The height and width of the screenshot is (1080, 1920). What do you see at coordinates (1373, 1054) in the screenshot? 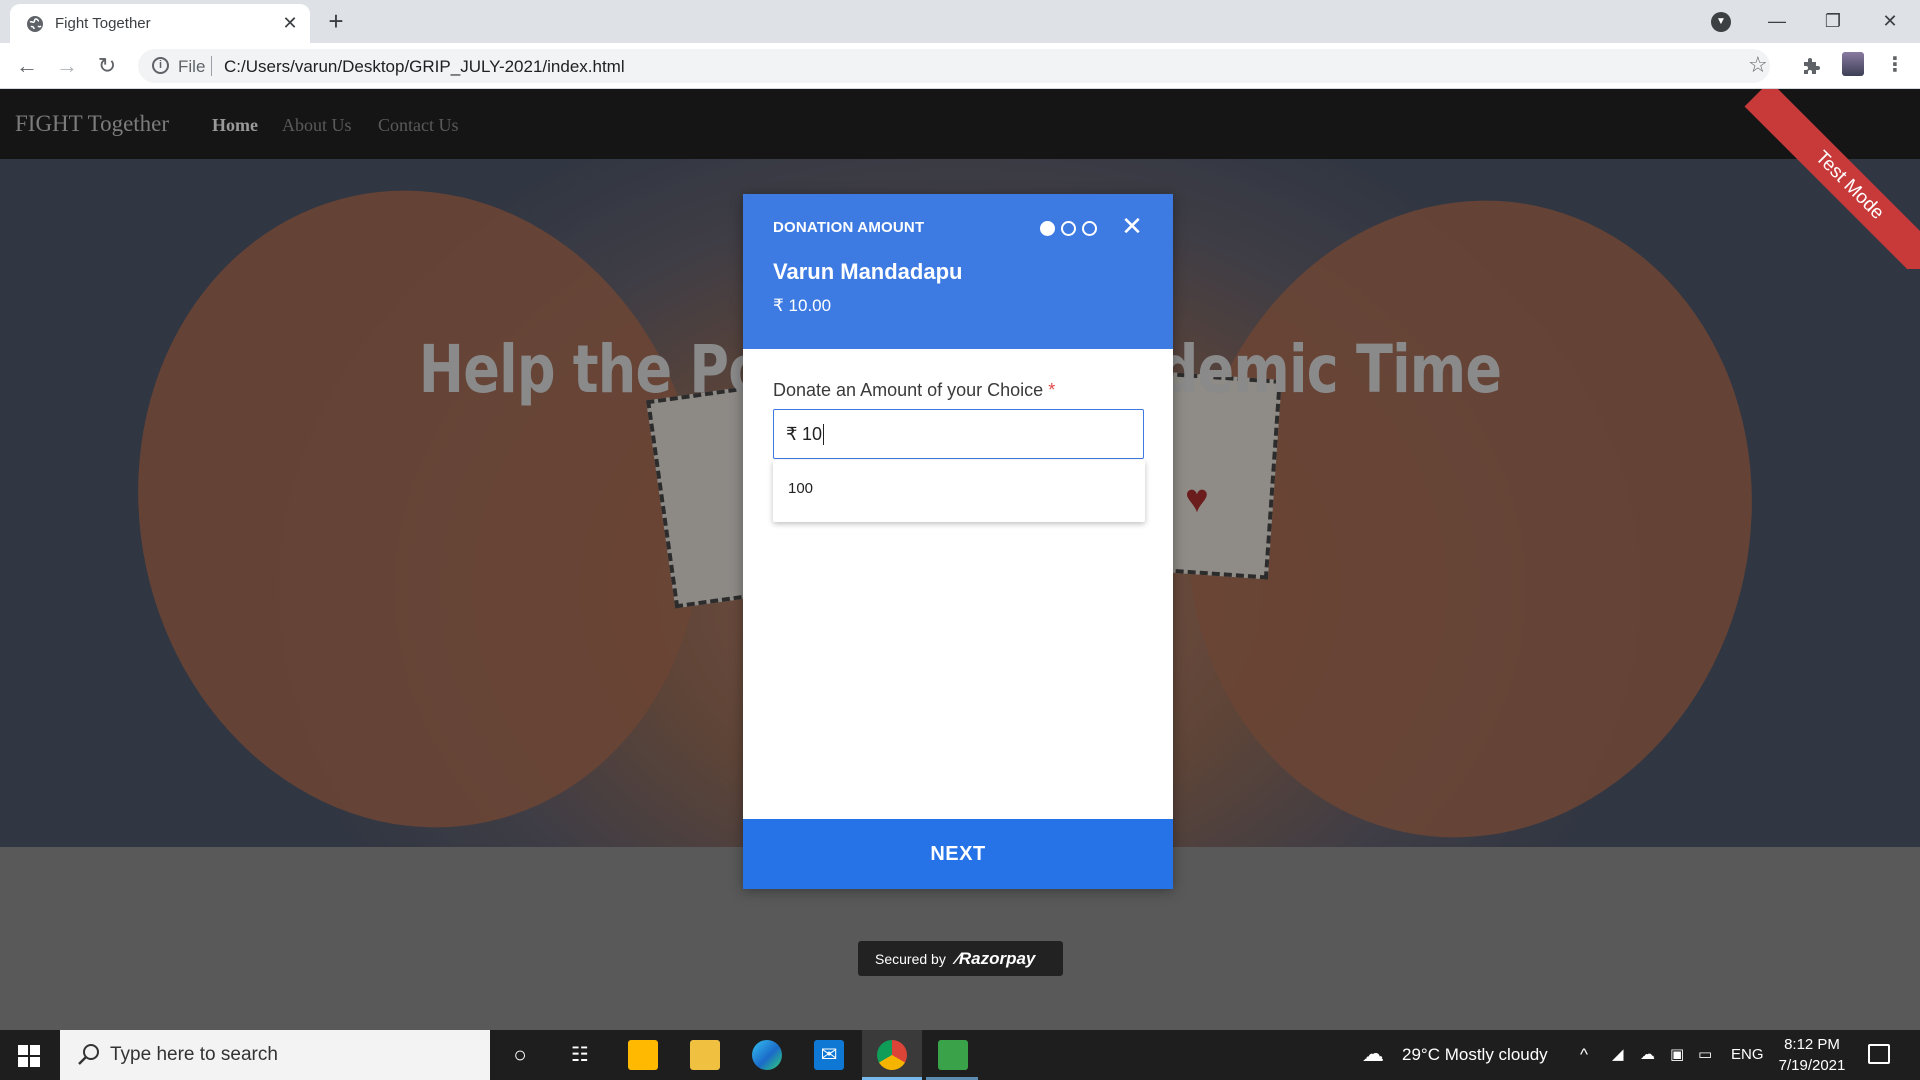
I see `weather-cloud-icon: ☁` at bounding box center [1373, 1054].